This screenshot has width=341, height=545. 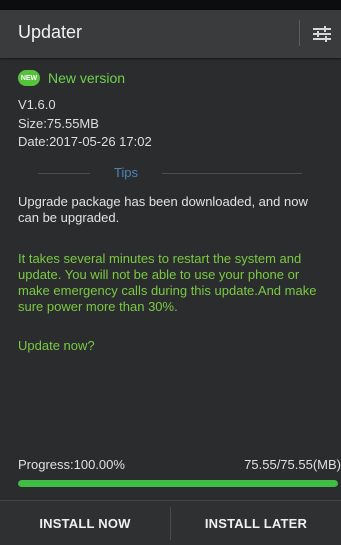 I want to click on sliders-icon, so click(x=322, y=34).